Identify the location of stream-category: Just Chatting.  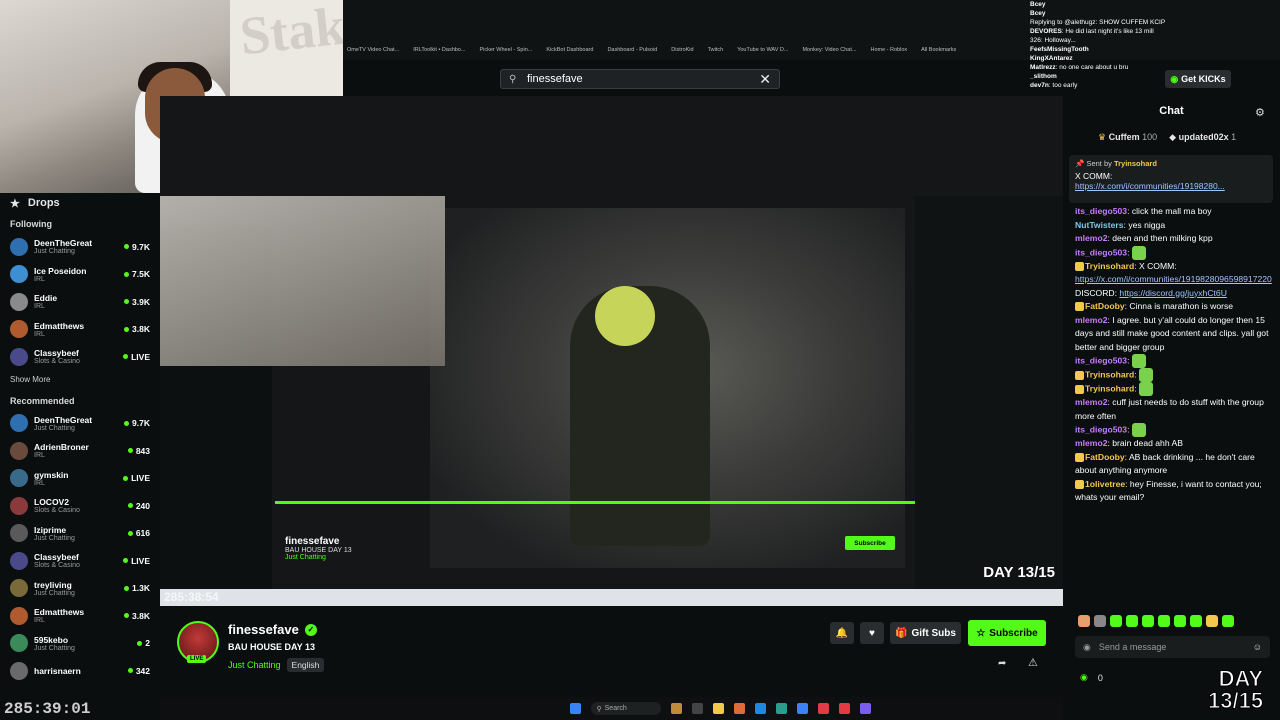
(254, 665).